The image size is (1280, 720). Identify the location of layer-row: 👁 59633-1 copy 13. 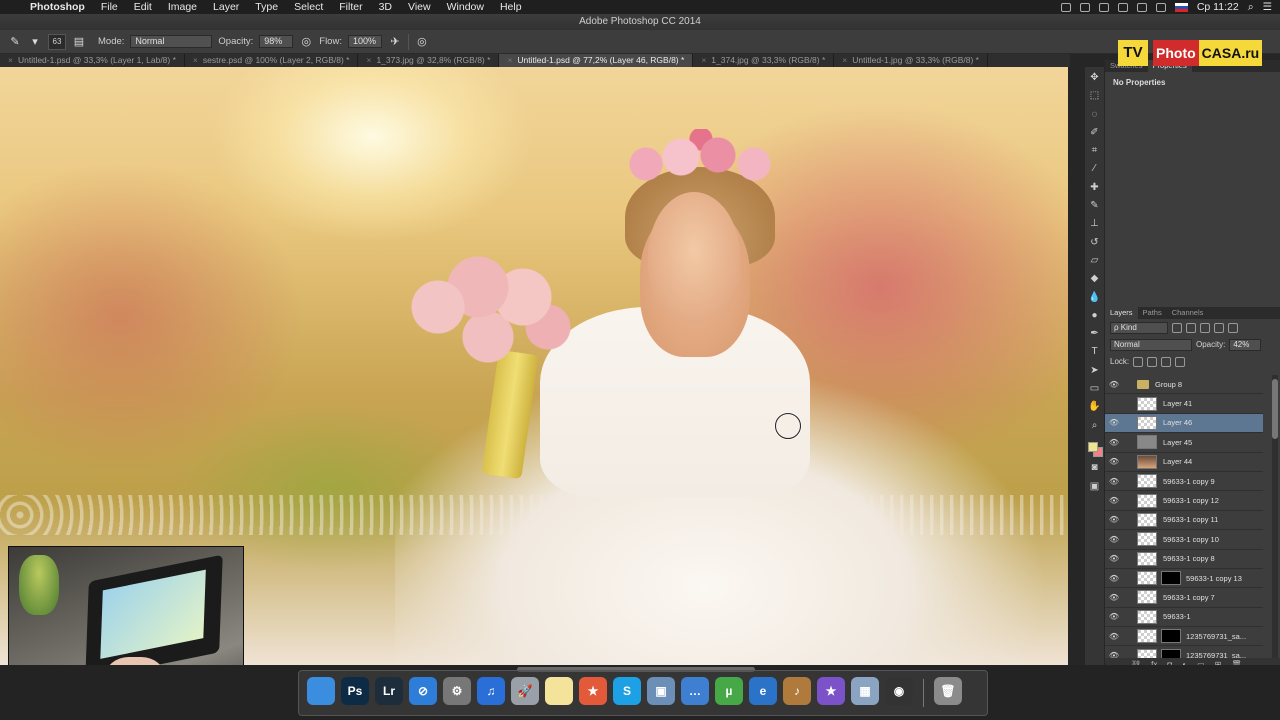
(1184, 579).